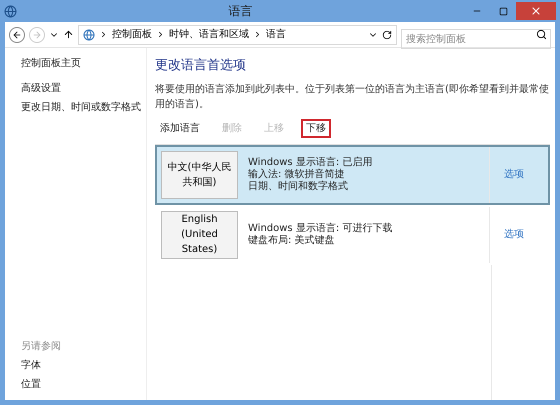  I want to click on toolbar-button: 添加语言, so click(180, 128).